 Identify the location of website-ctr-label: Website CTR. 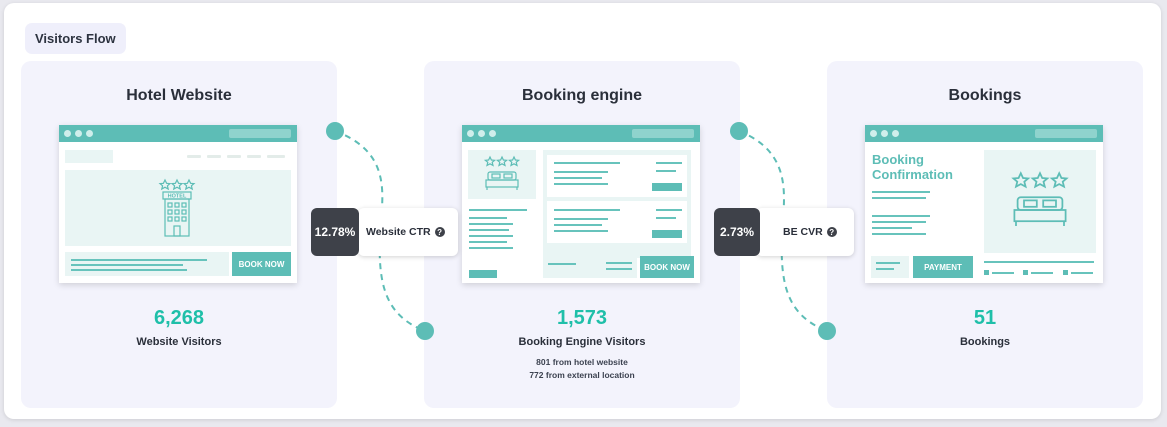
(398, 232).